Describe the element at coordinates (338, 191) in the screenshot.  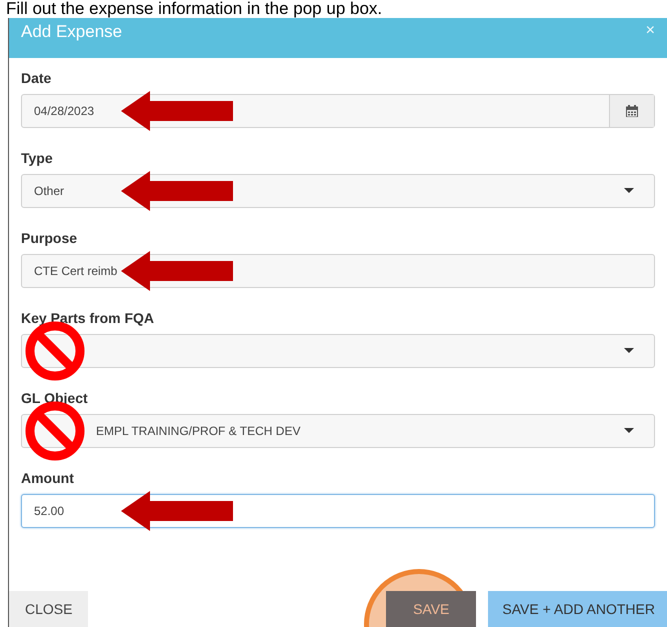
I see `dropdown-field: Other` at that location.